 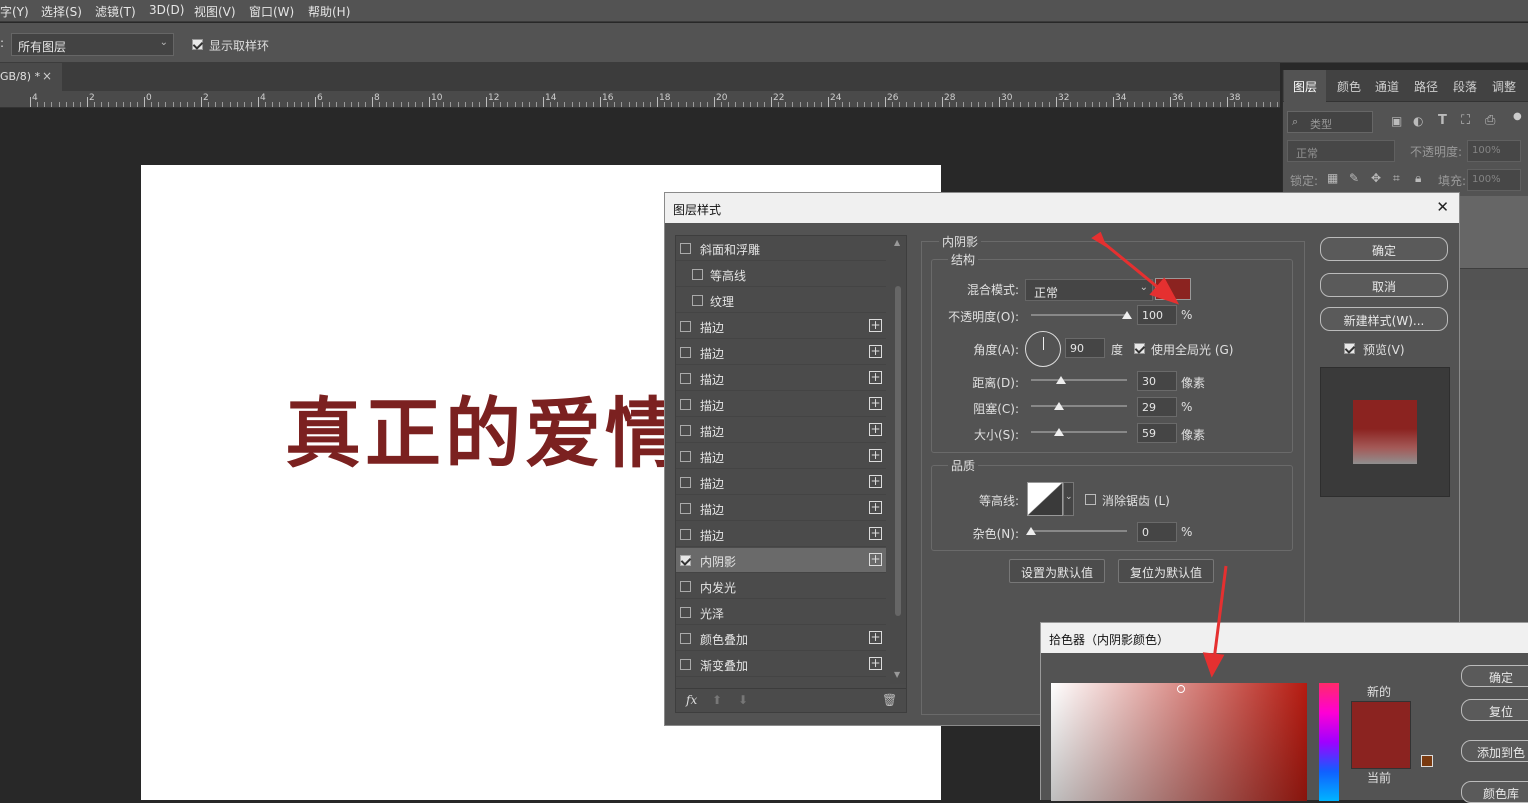 I want to click on annotation-arrow-to-swatch, so click(x=1133, y=267).